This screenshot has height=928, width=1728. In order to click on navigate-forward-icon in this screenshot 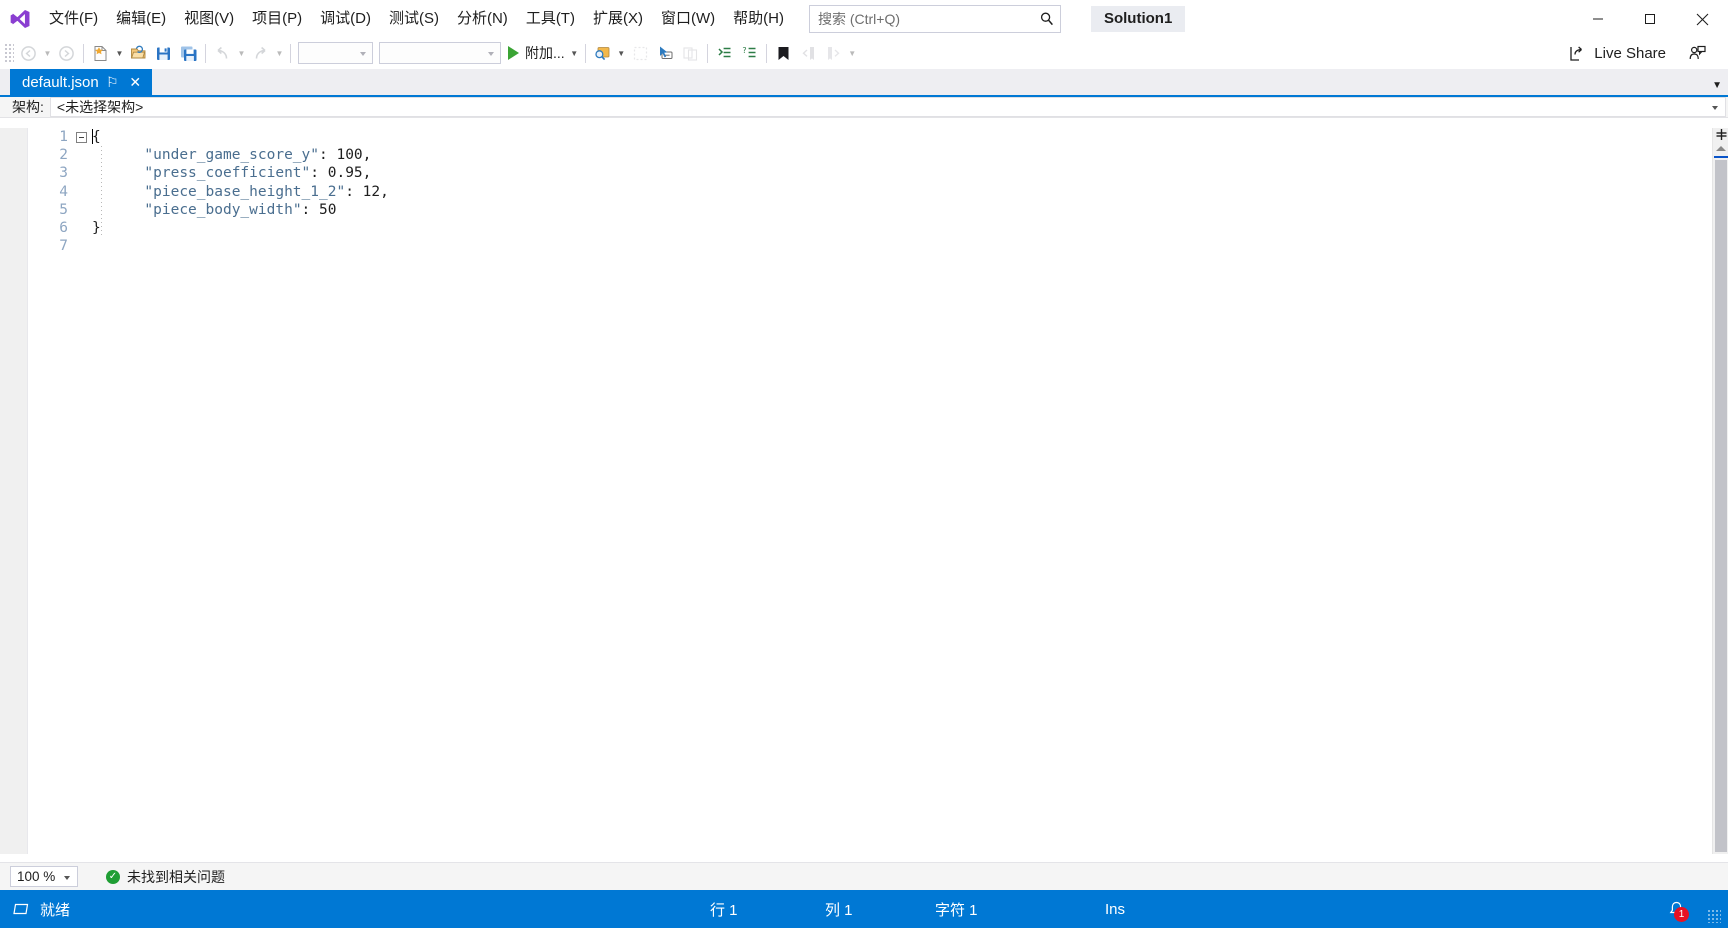, I will do `click(66, 53)`.